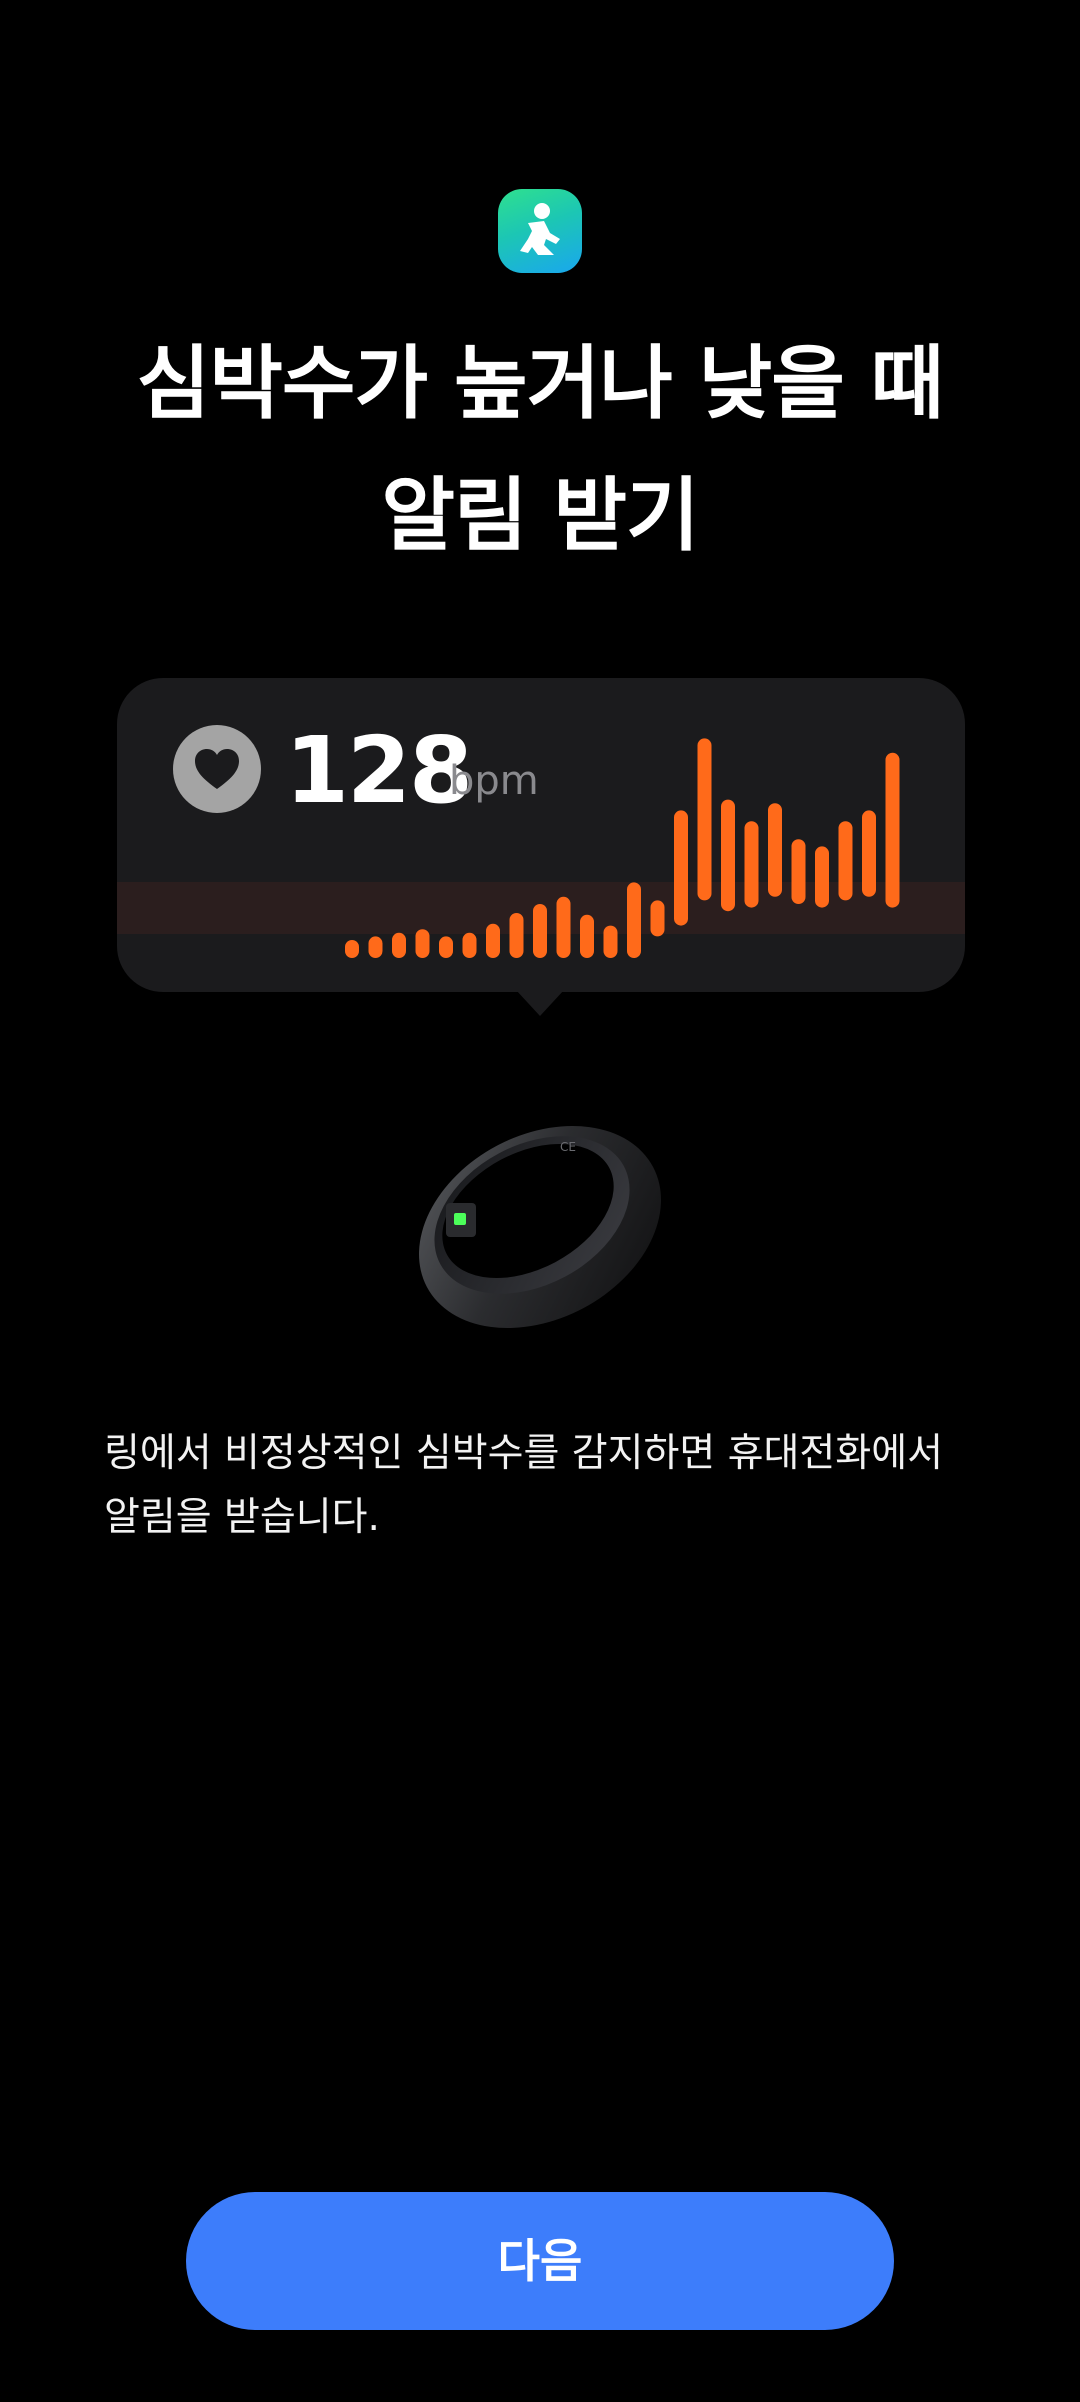  Describe the element at coordinates (540, 383) in the screenshot. I see `page-title-line-1: 심박수가 높거나 낮을 때` at that location.